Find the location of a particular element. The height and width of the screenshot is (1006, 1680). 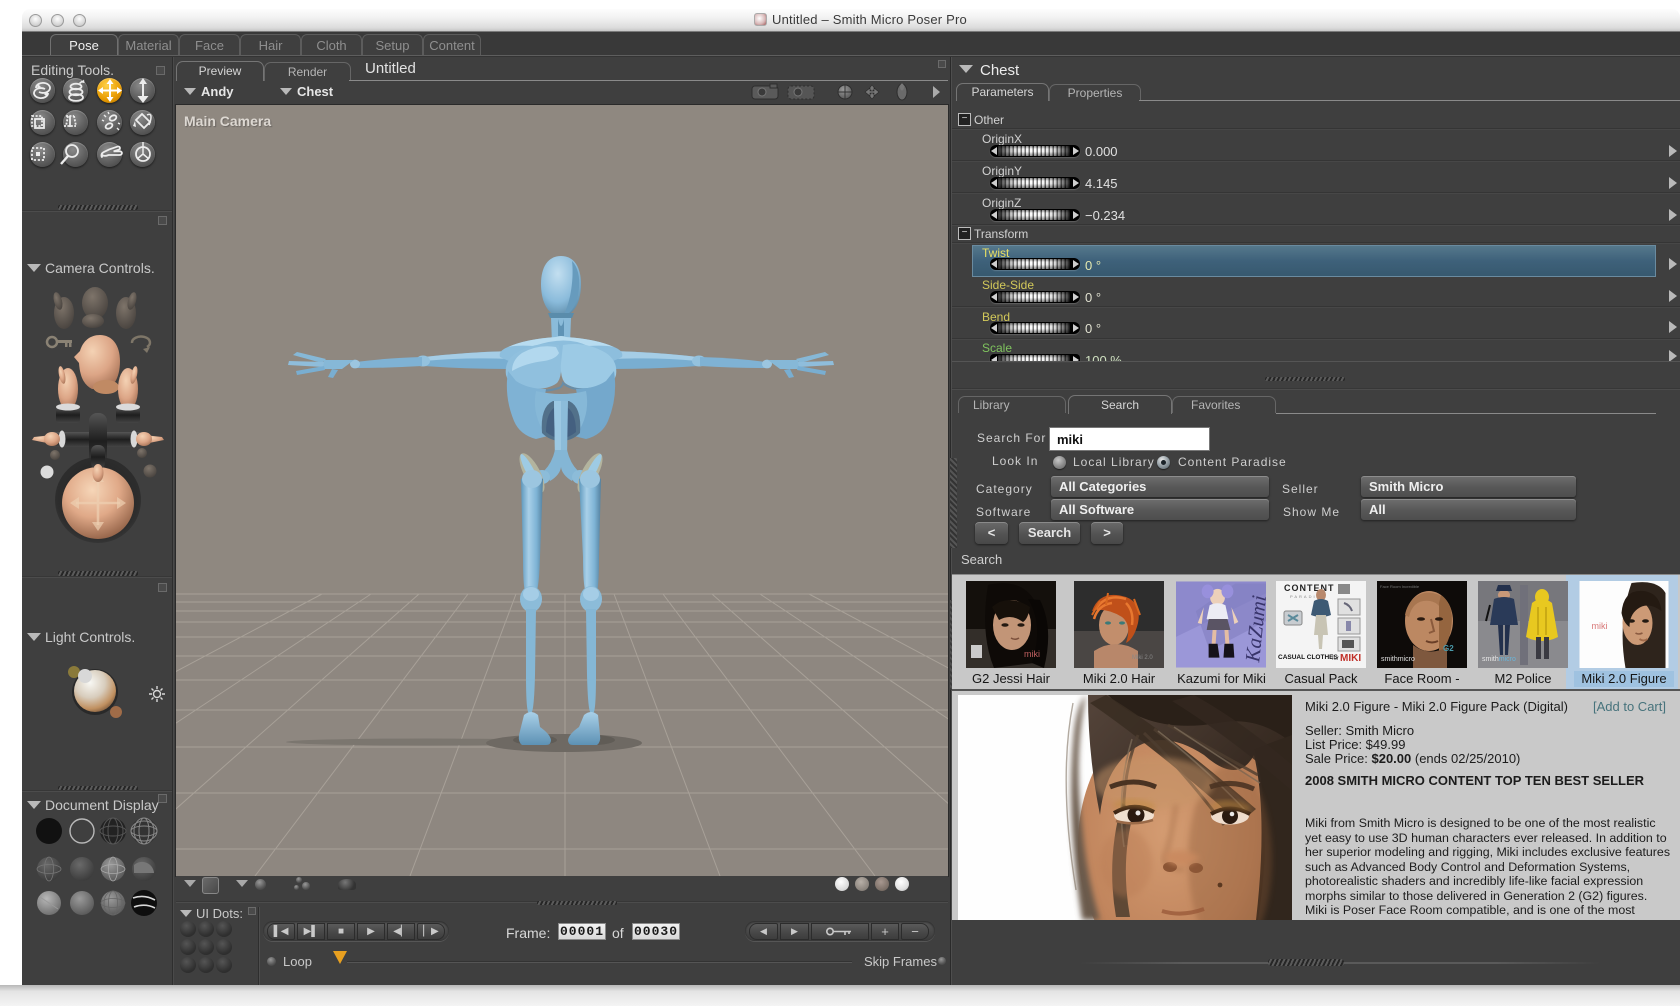

svg-text: G2 is located at coordinates (1448, 648).